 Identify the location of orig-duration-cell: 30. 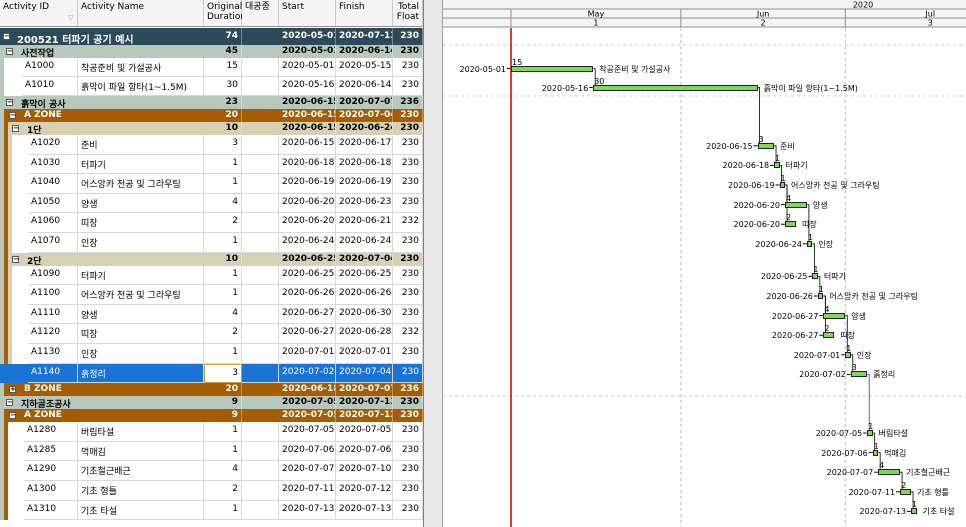
(223, 86).